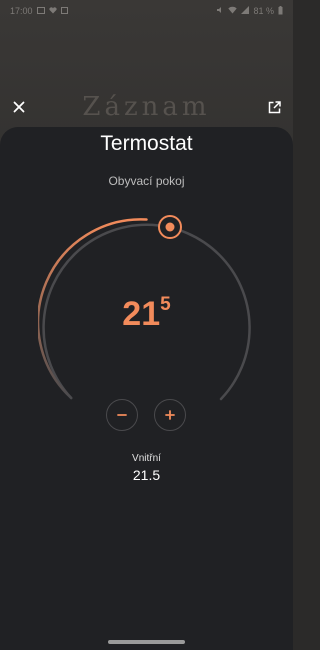 The height and width of the screenshot is (650, 320). What do you see at coordinates (146, 11) in the screenshot?
I see `status-bar: 17:00 81 %` at bounding box center [146, 11].